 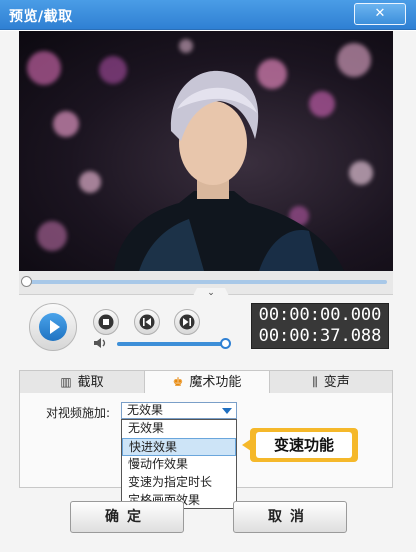 What do you see at coordinates (170, 344) in the screenshot?
I see `volume-slider` at bounding box center [170, 344].